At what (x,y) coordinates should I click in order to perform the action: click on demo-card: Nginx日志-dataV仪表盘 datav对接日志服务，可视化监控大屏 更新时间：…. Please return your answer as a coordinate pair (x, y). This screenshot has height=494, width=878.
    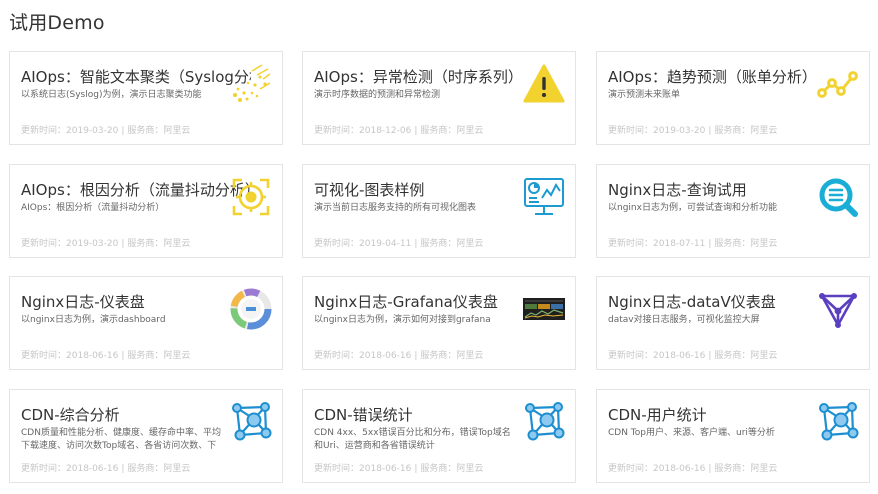
    Looking at the image, I should click on (733, 323).